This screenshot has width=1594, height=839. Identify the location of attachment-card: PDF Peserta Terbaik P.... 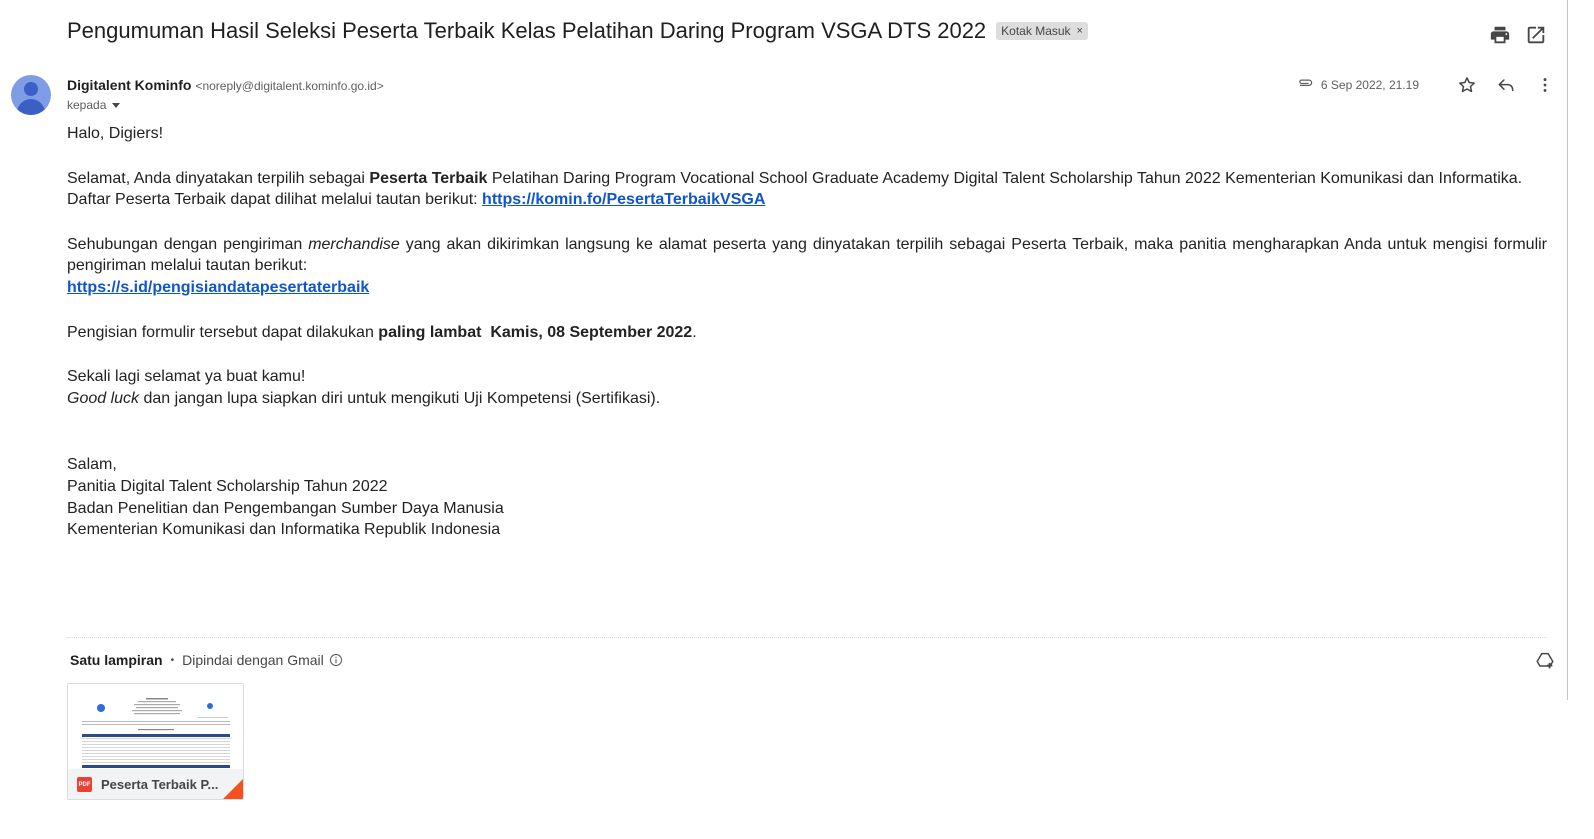
(155, 741).